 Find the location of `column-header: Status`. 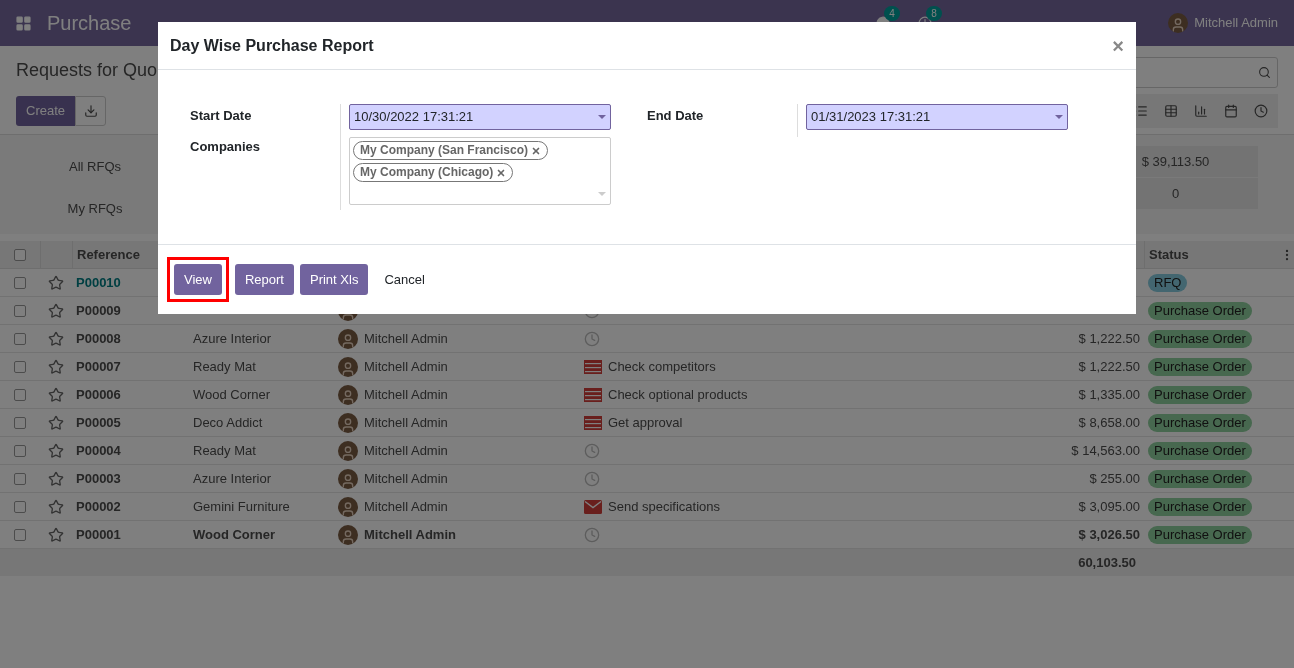

column-header: Status is located at coordinates (1169, 254).